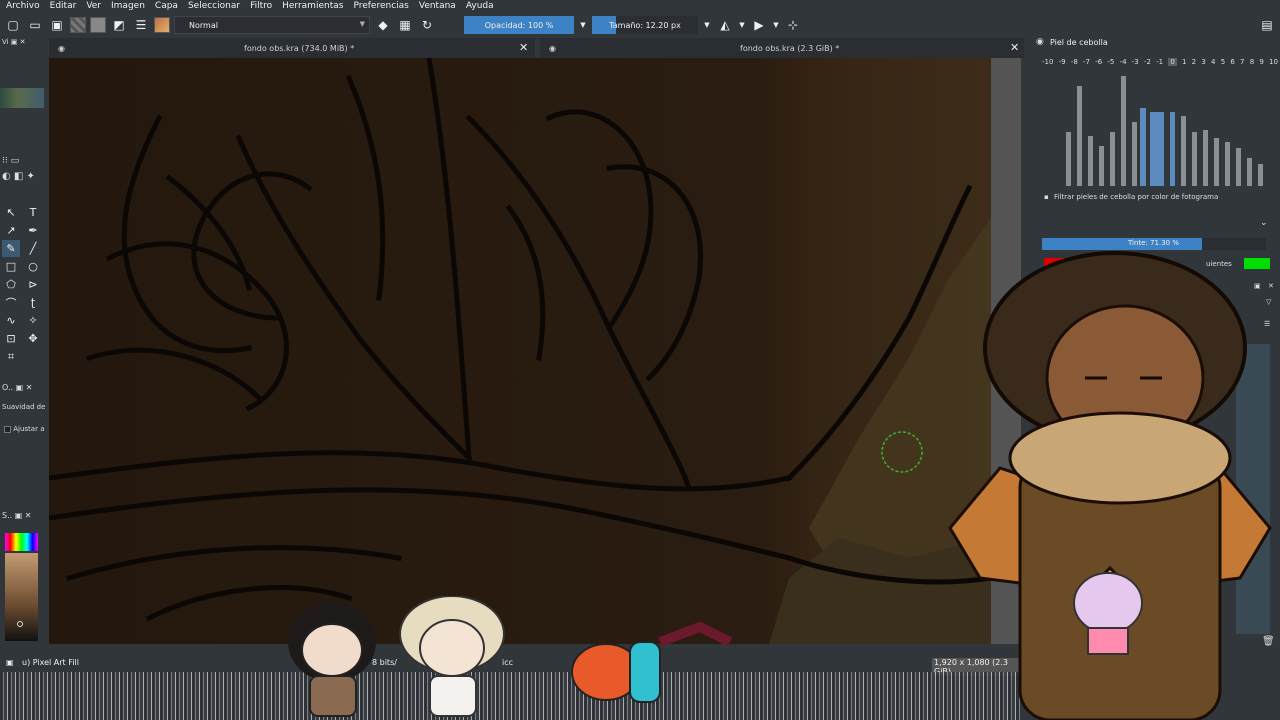 Image resolution: width=1280 pixels, height=720 pixels. What do you see at coordinates (33, 248) in the screenshot?
I see `line-tool-icon: ╱` at bounding box center [33, 248].